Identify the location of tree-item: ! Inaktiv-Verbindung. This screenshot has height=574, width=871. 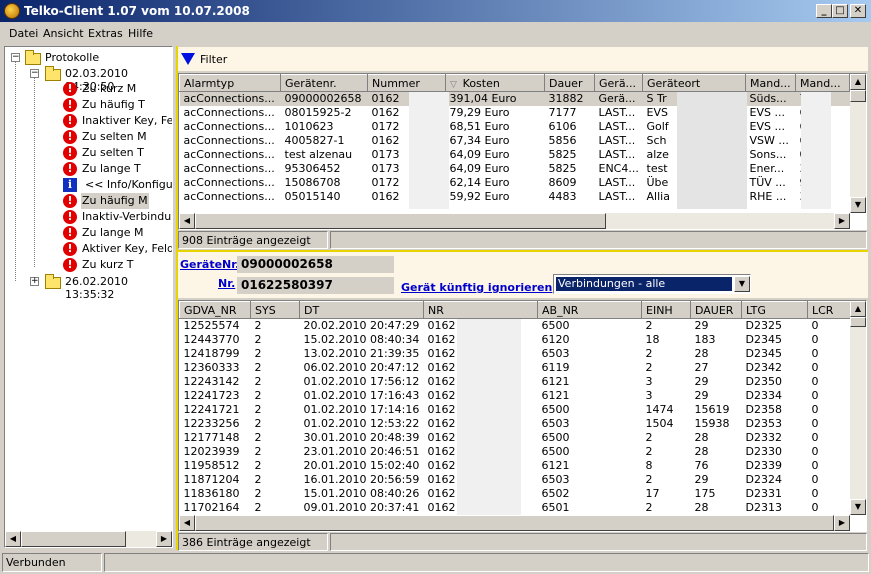
(117, 217).